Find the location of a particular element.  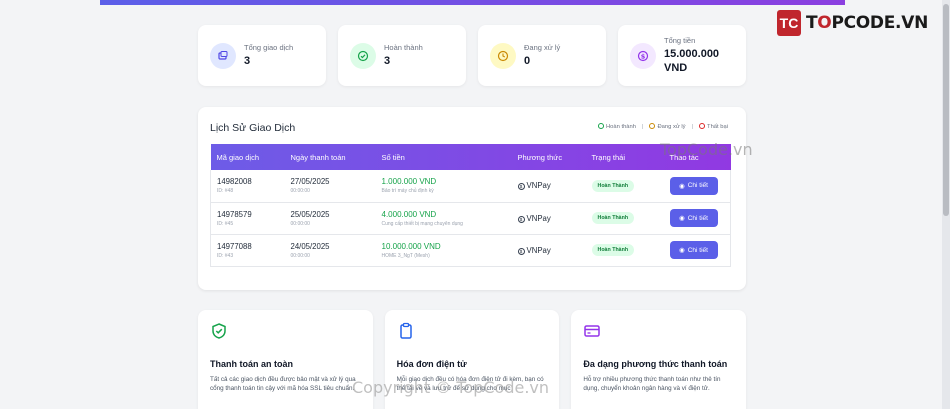

history-title: Lịch Sử Giao Dịch is located at coordinates (253, 128).